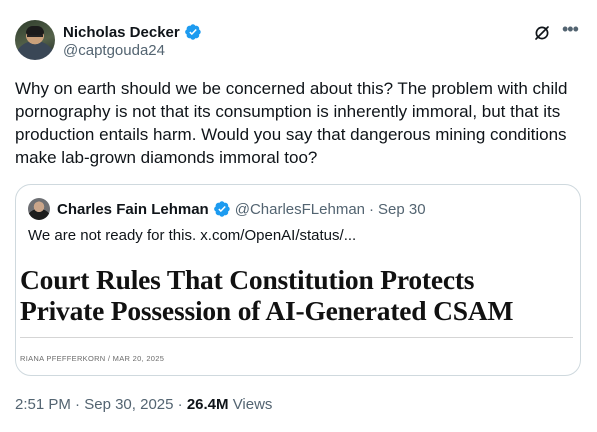 This screenshot has height=432, width=597. What do you see at coordinates (128, 404) in the screenshot?
I see `tweet-date: Sep 30, 2025` at bounding box center [128, 404].